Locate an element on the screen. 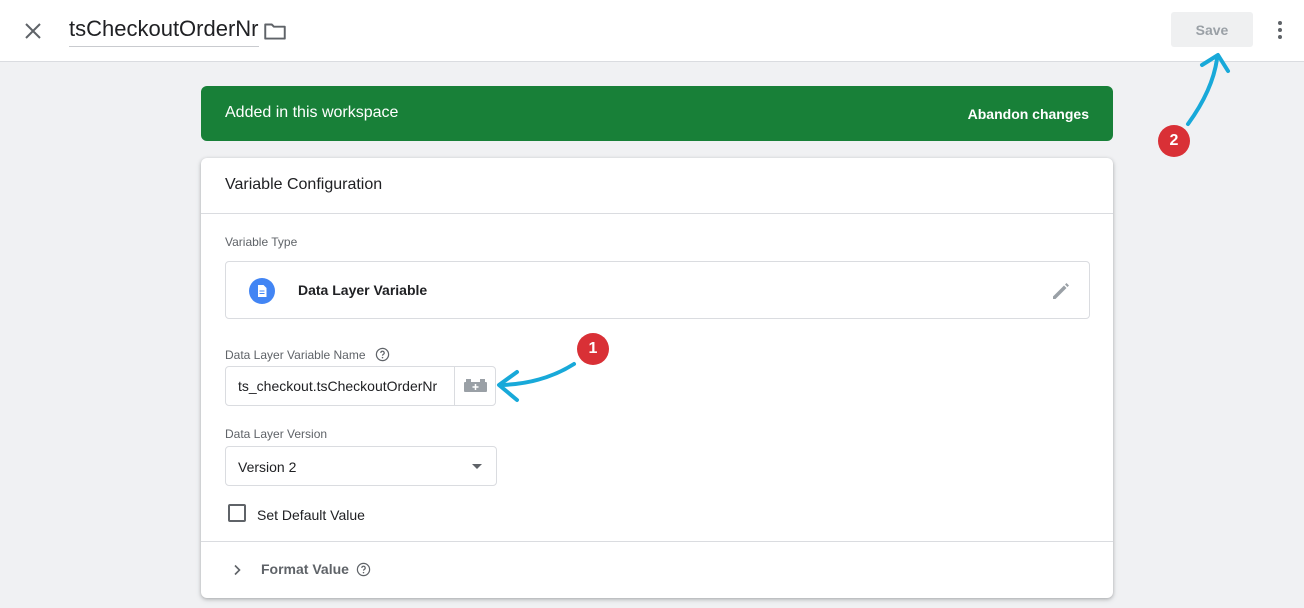 The width and height of the screenshot is (1304, 608). variable-type-selector: Data Layer Variable is located at coordinates (657, 290).